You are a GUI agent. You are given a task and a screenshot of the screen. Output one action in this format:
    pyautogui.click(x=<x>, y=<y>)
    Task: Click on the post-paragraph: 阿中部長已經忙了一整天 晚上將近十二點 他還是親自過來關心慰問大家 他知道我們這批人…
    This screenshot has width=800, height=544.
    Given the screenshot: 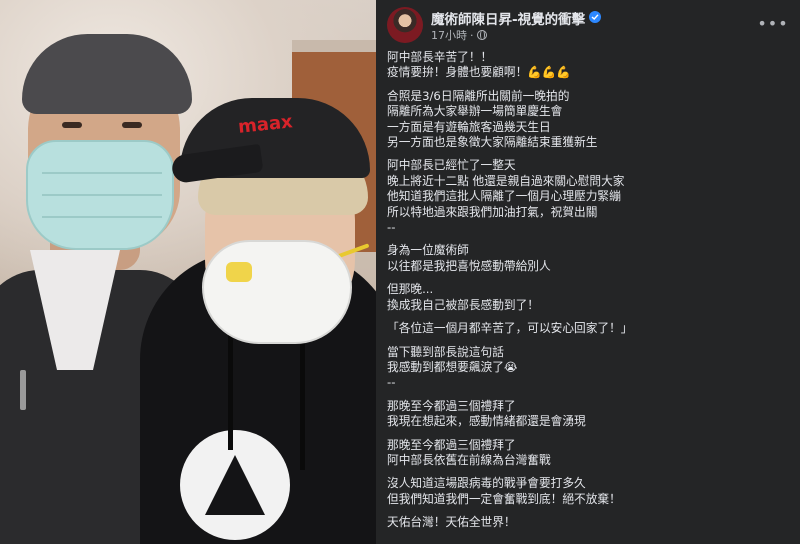 What is the action you would take?
    pyautogui.click(x=590, y=196)
    